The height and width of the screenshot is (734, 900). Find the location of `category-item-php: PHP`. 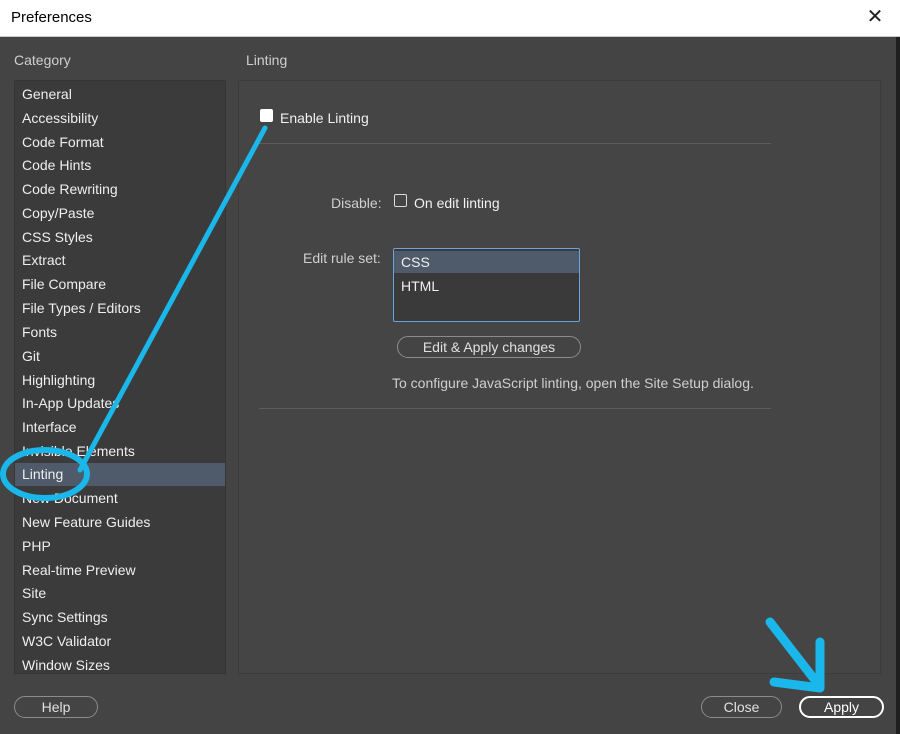

category-item-php: PHP is located at coordinates (120, 546).